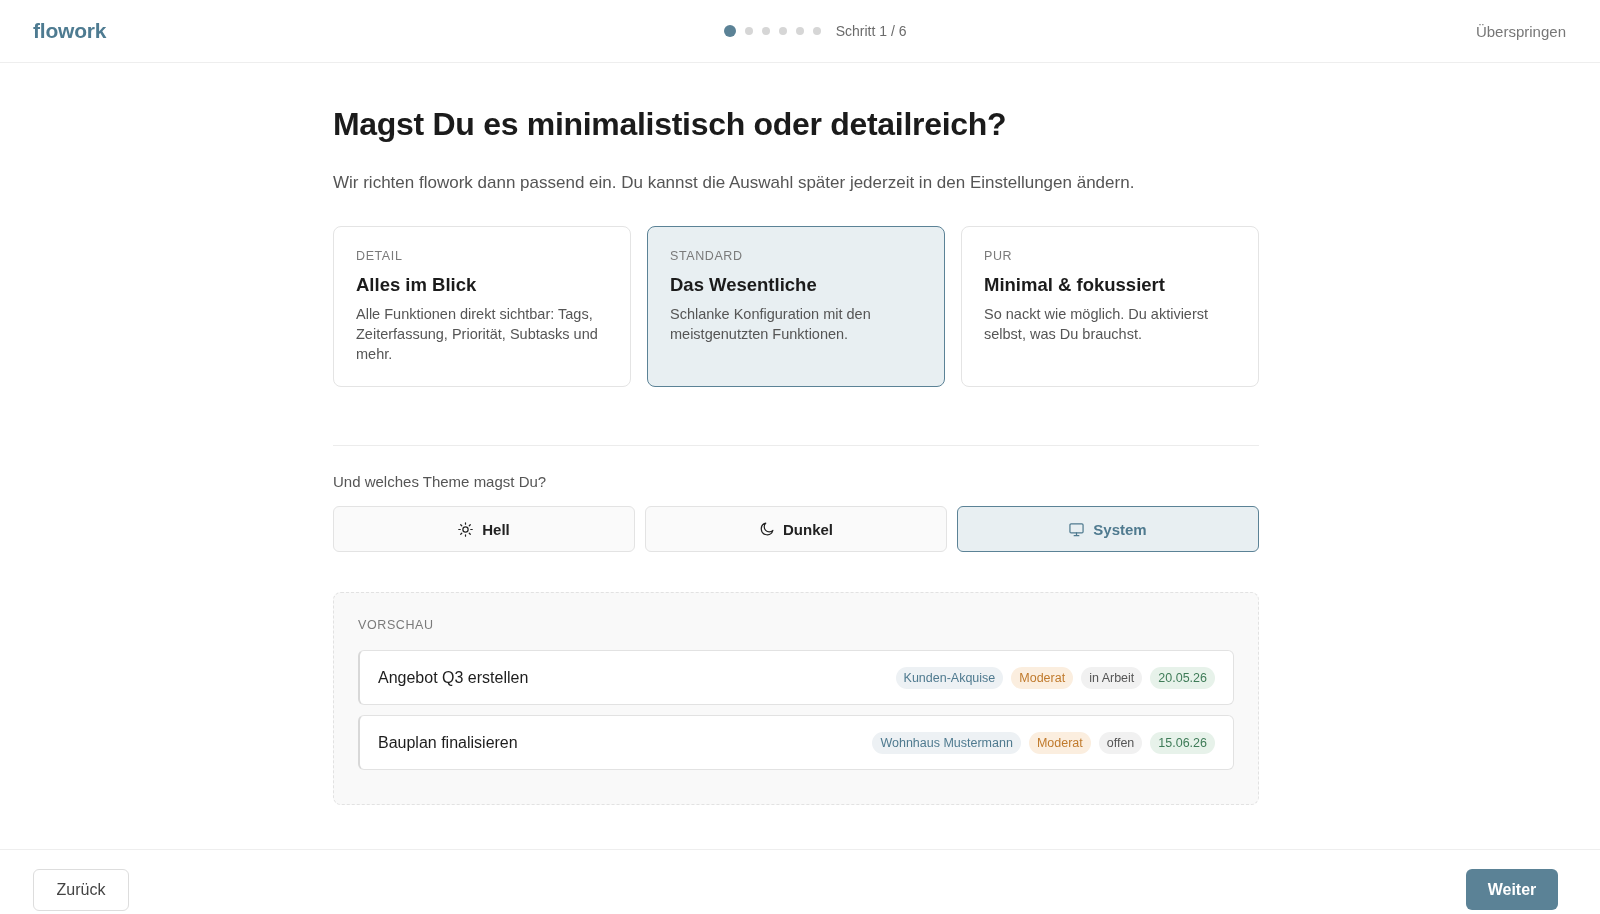 The height and width of the screenshot is (914, 1600). I want to click on moon-icon, so click(766, 529).